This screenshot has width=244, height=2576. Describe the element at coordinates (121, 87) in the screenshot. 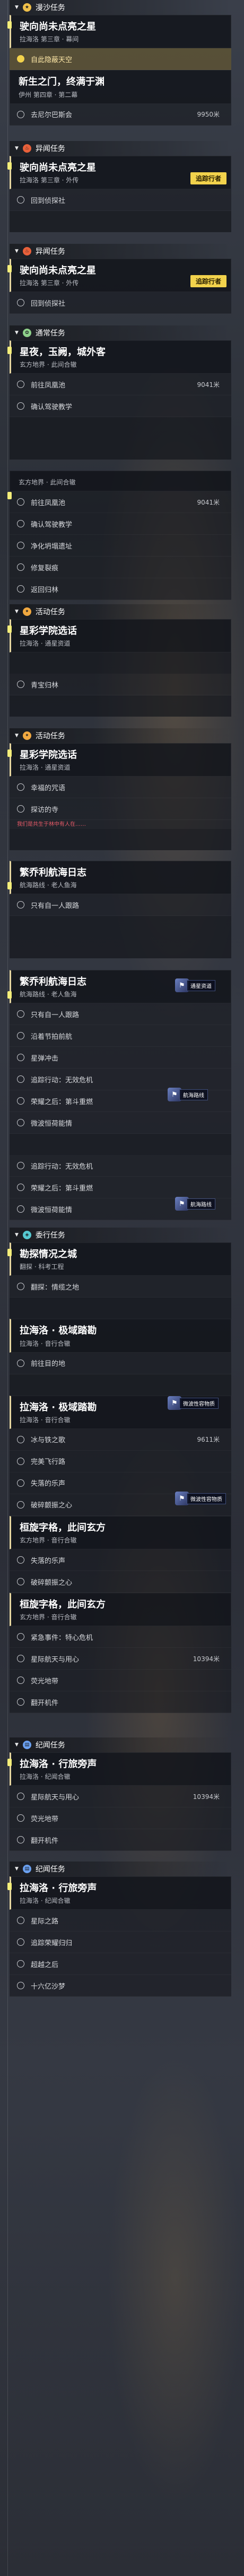

I see `quest-card: 新生之门，终满于渊 伊州 第四章 · 第二幕` at that location.